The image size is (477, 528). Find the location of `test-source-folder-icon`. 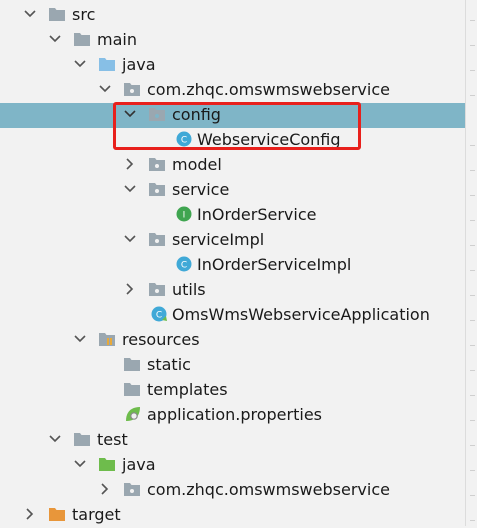

test-source-folder-icon is located at coordinates (107, 464).